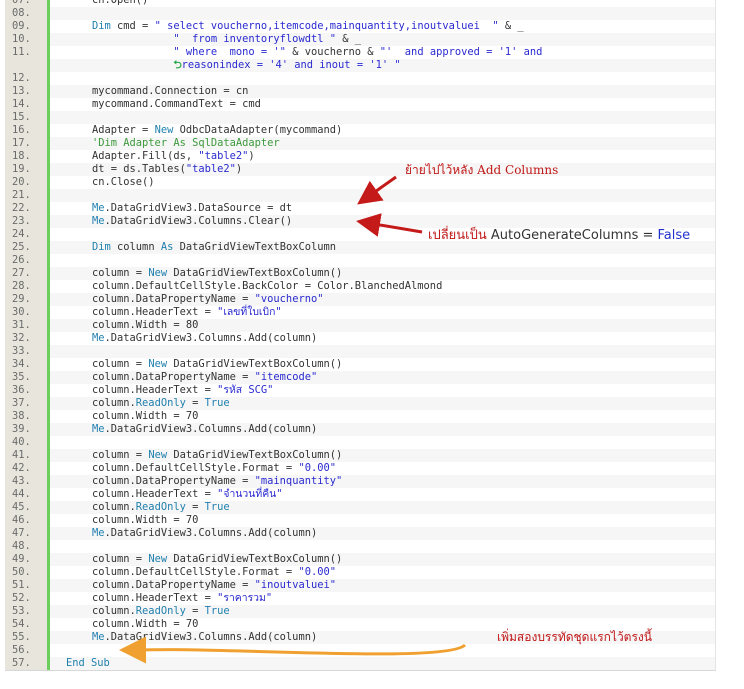 The height and width of the screenshot is (689, 744). What do you see at coordinates (293, 650) in the screenshot?
I see `arrow-to-insert-point` at bounding box center [293, 650].